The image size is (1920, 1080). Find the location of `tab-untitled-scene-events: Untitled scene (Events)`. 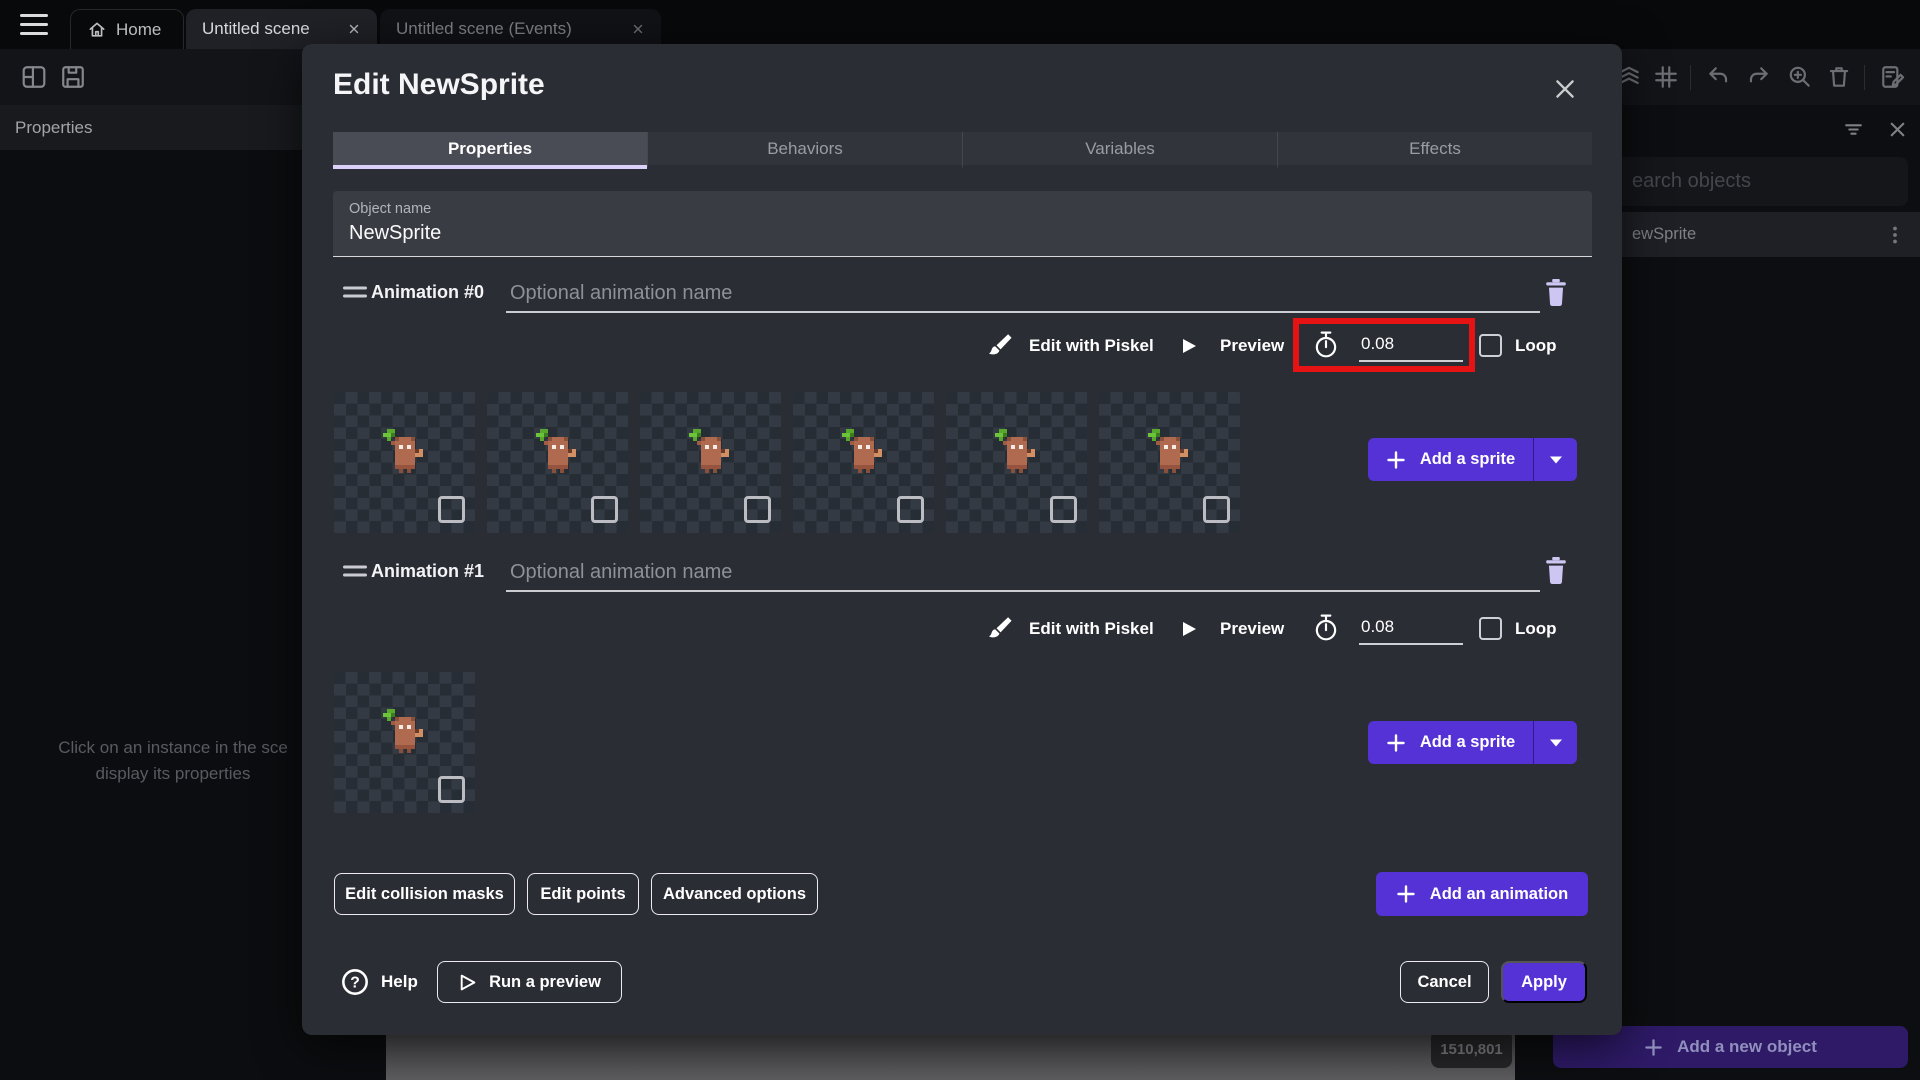

tab-untitled-scene-events: Untitled scene (Events) is located at coordinates (520, 29).